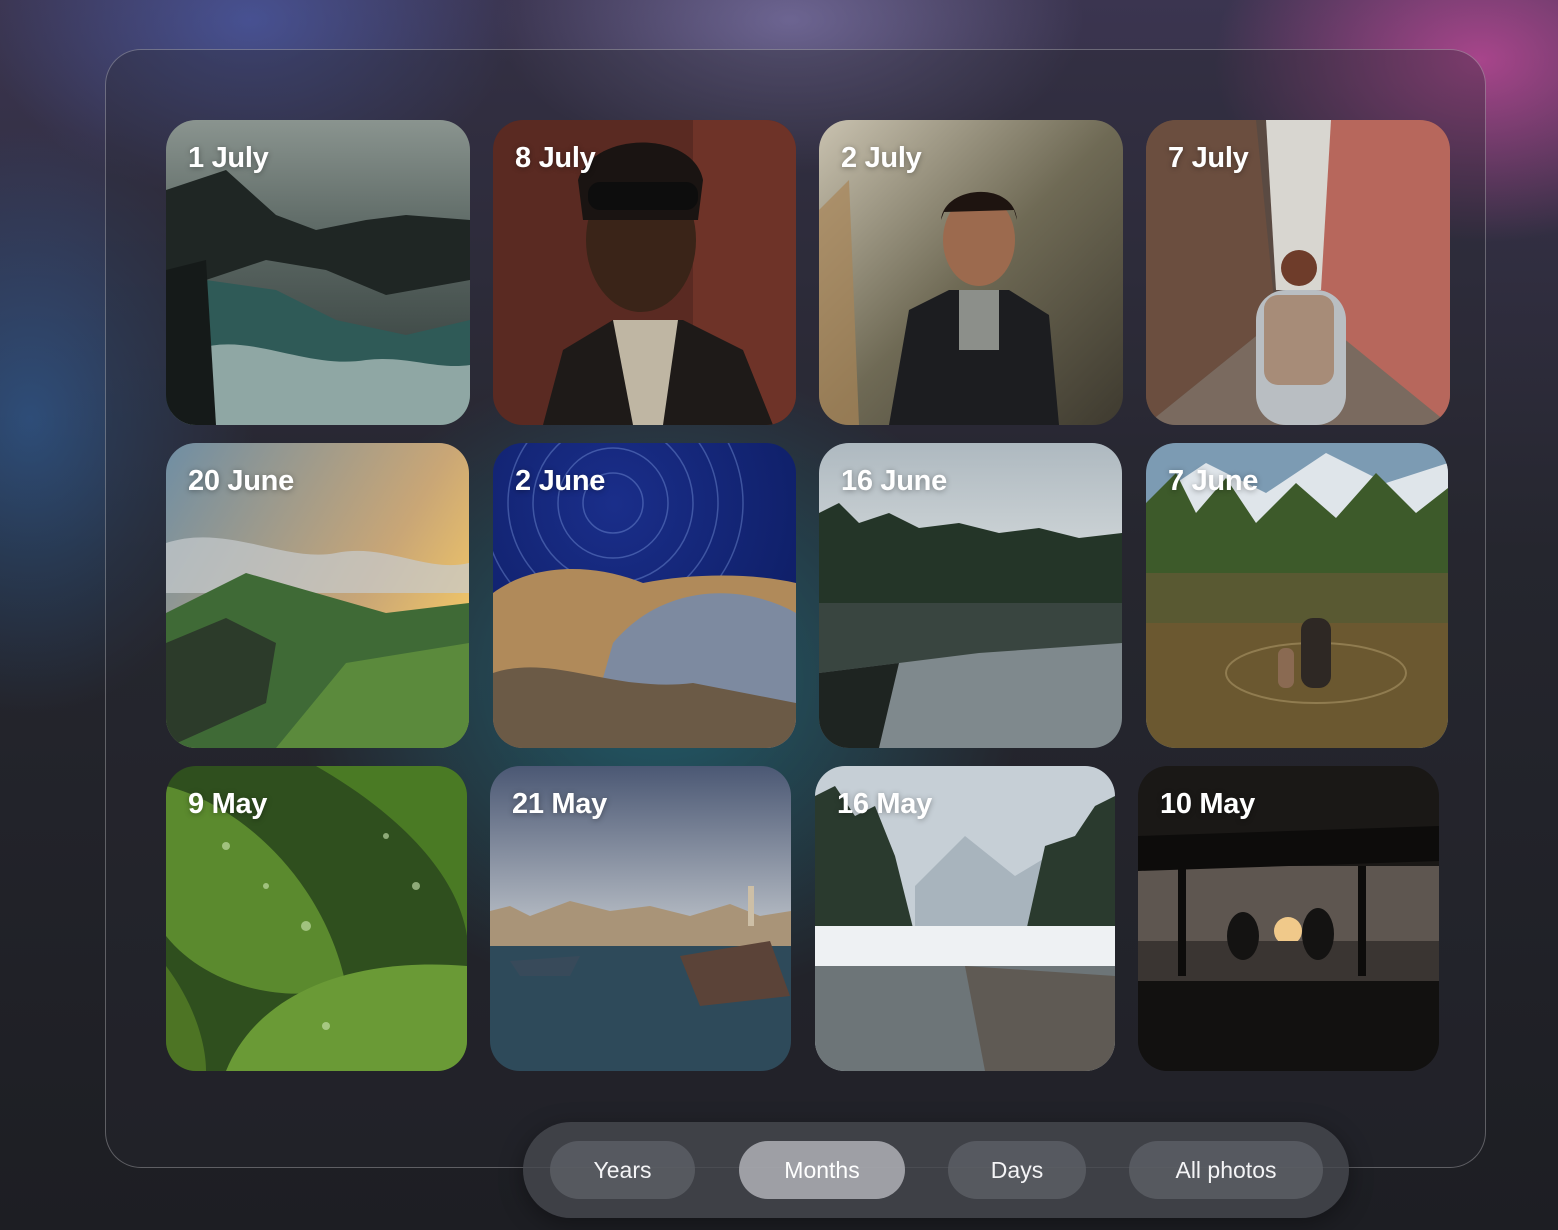 The height and width of the screenshot is (1230, 1558). Describe the element at coordinates (965, 918) in the screenshot. I see `photo-tile-16-may: 16 May` at that location.